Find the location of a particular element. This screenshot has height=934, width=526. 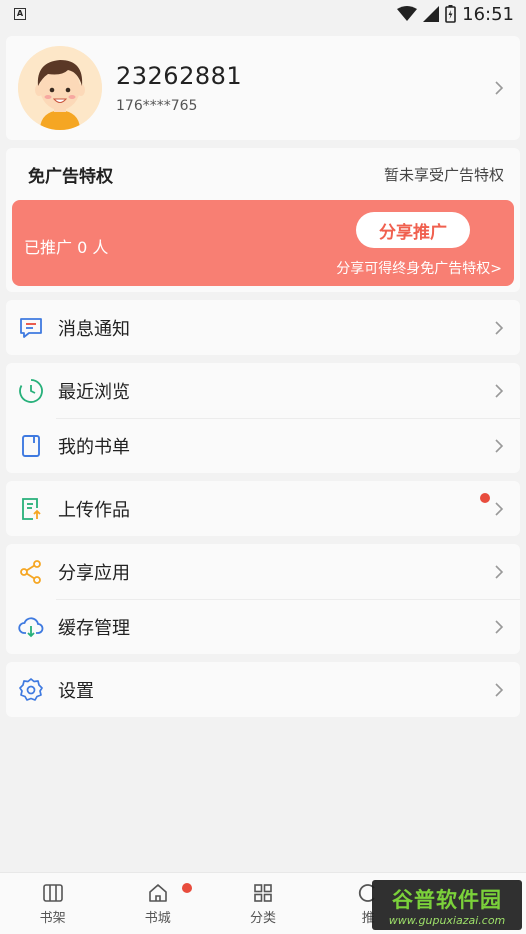

menu-label-booklist: 我的书单 is located at coordinates (94, 447).